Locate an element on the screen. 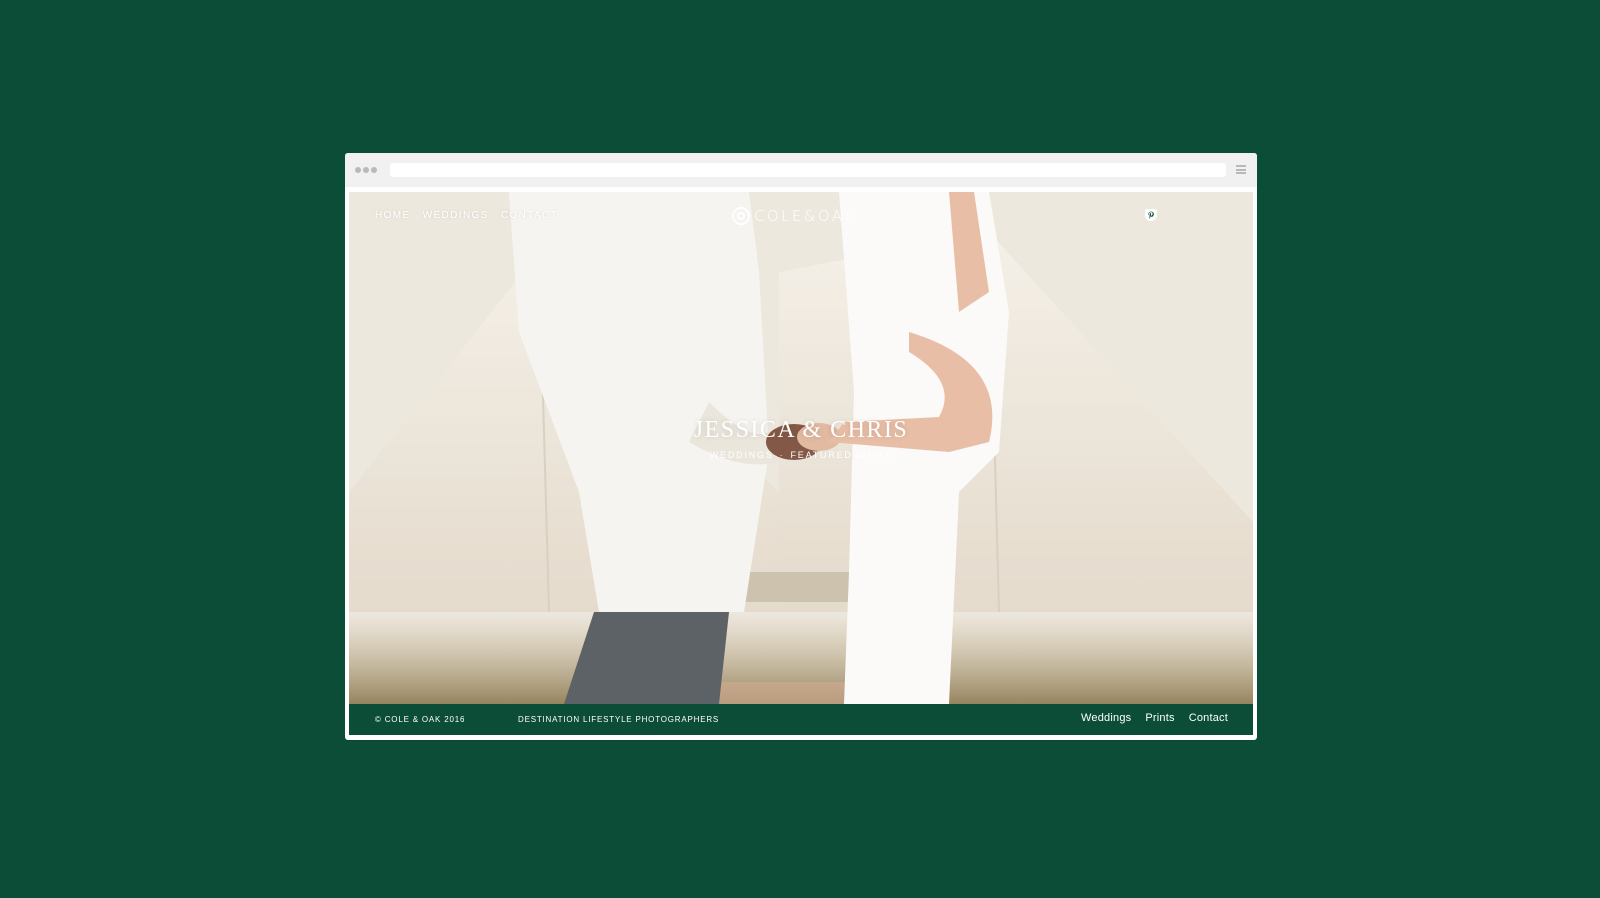 Image resolution: width=1600 pixels, height=898 pixels. instagram-icon is located at coordinates (1169, 215).